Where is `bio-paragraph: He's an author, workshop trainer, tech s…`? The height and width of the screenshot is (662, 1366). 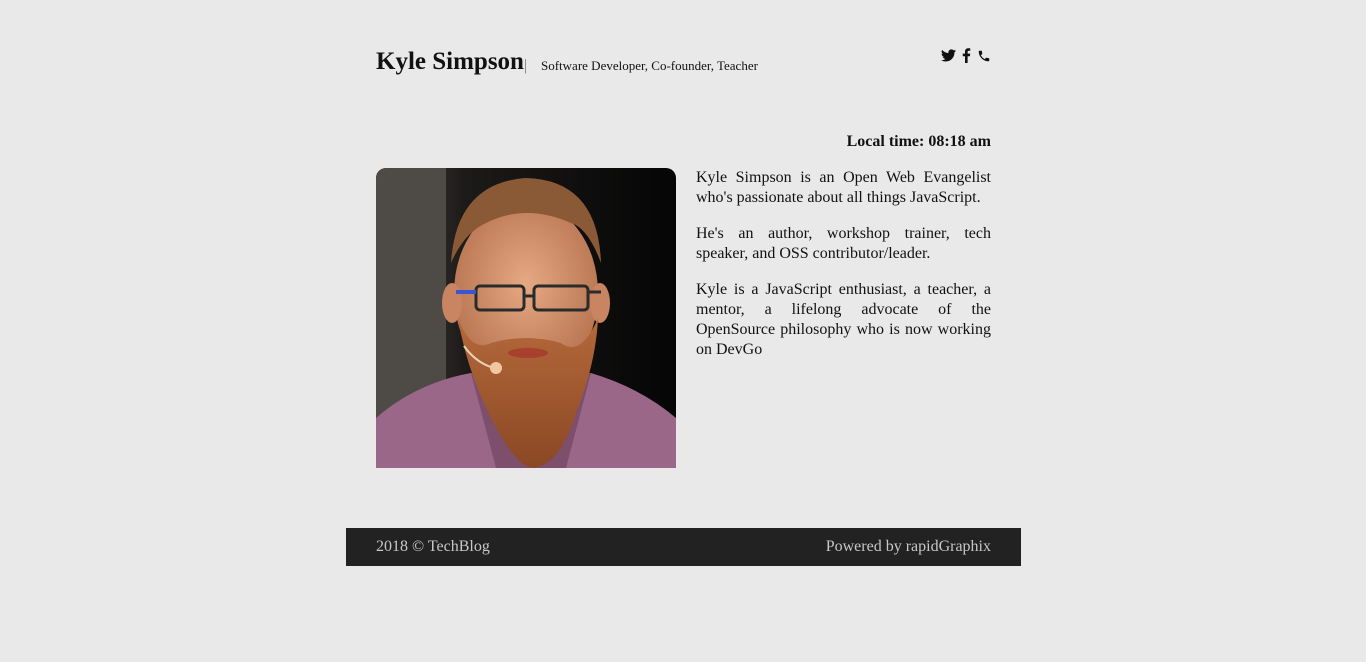 bio-paragraph: He's an author, workshop trainer, tech s… is located at coordinates (843, 243).